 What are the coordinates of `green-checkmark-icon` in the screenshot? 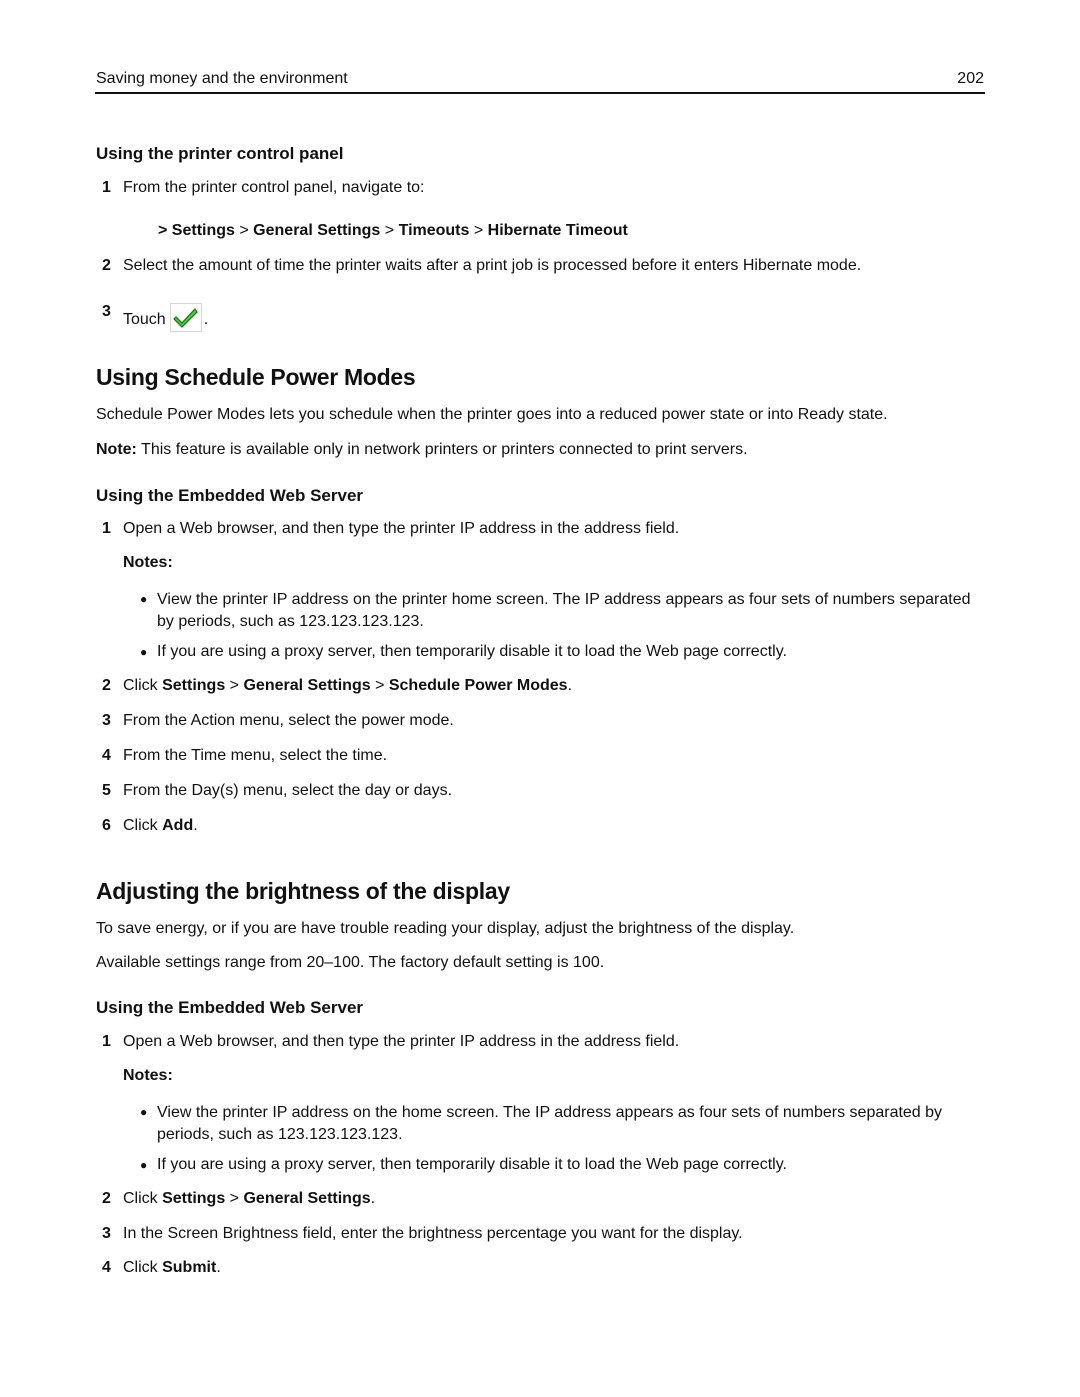 It's located at (185, 318).